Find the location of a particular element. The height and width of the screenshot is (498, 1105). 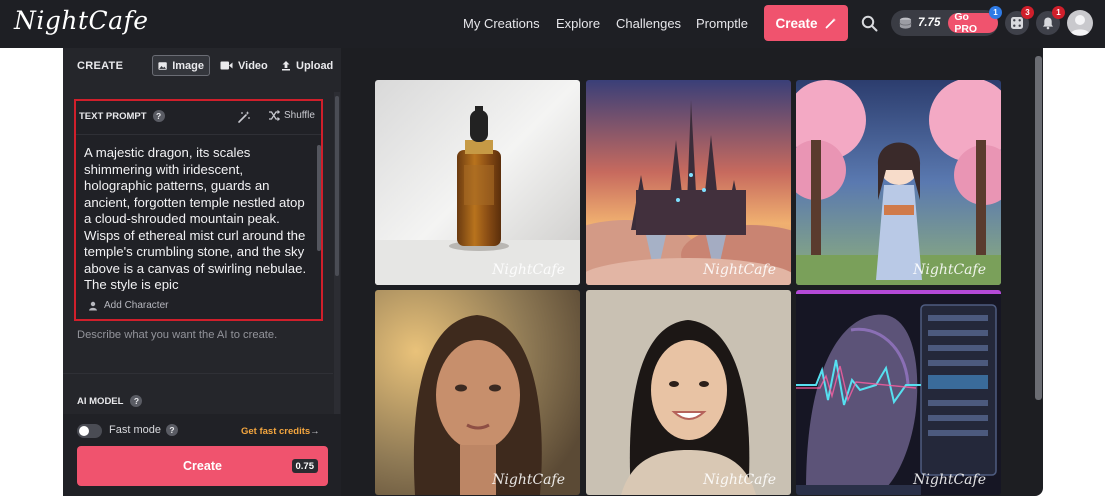

tab-upload-label: Upload is located at coordinates (315, 65).